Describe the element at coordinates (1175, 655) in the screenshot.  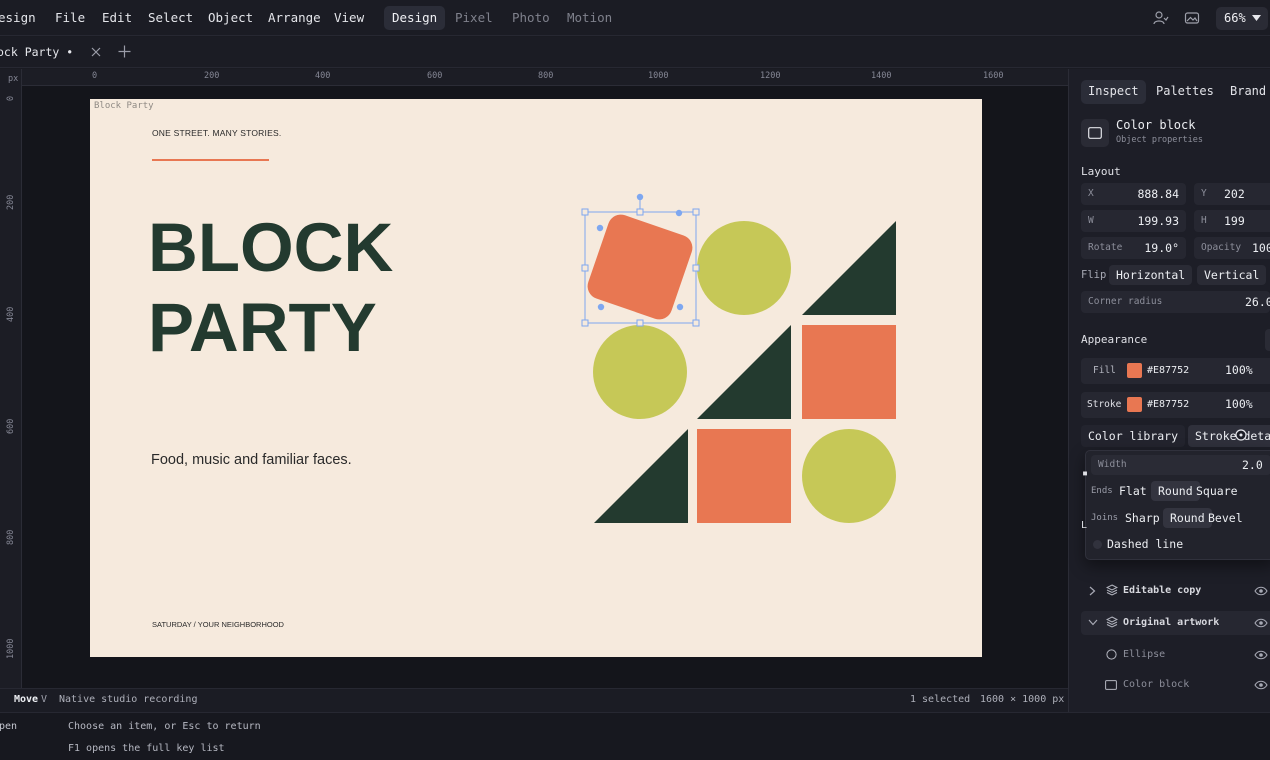
I see `layer-row-ellipse: Ellipse` at that location.